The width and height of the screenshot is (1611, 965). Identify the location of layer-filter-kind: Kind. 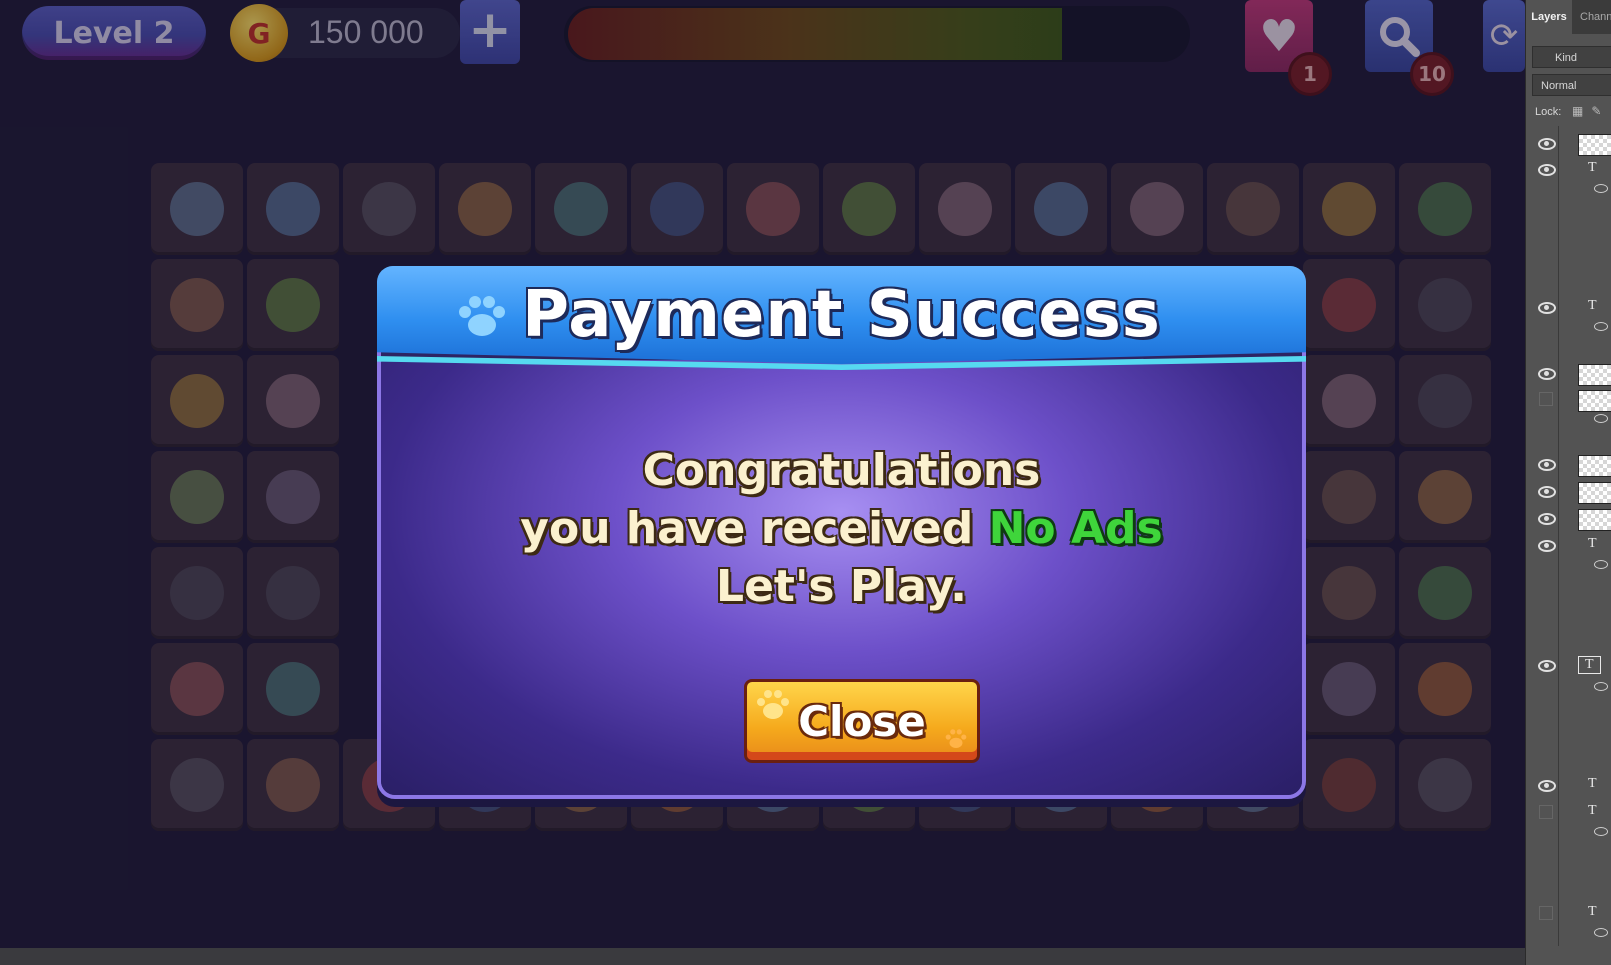
(1571, 57).